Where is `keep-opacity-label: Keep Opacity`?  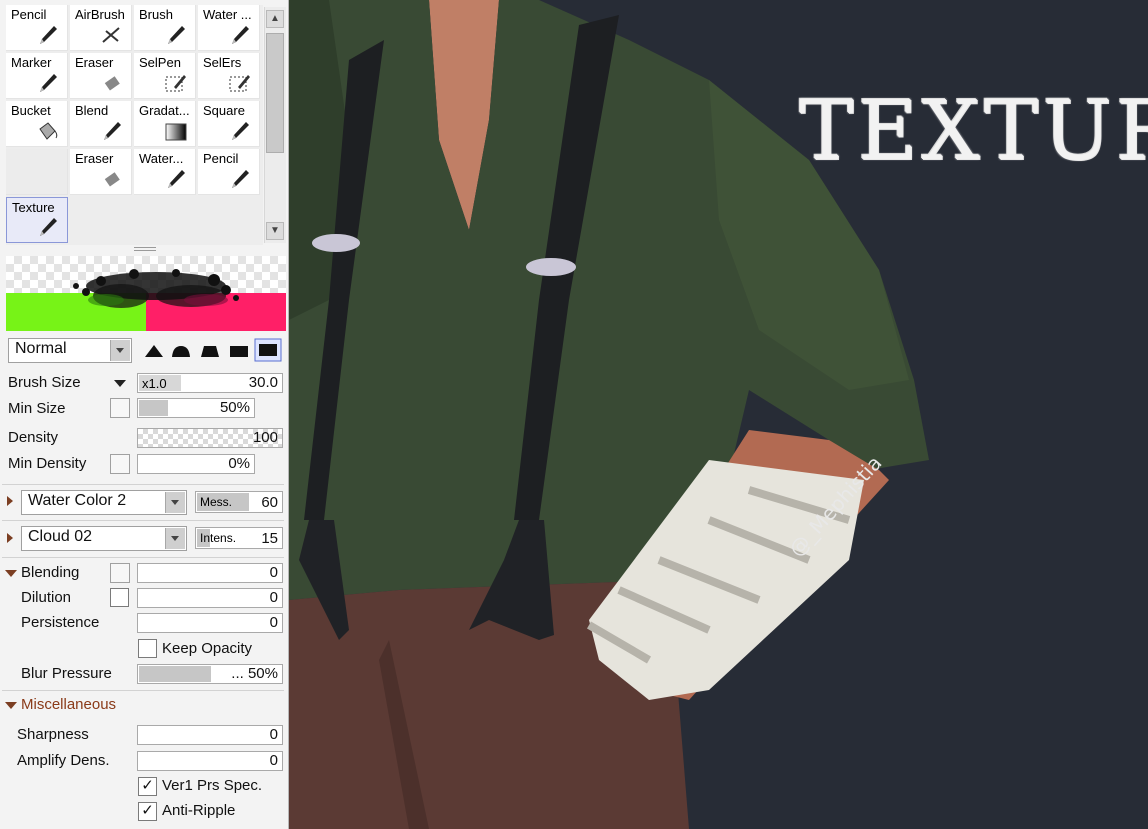
keep-opacity-label: Keep Opacity is located at coordinates (207, 648).